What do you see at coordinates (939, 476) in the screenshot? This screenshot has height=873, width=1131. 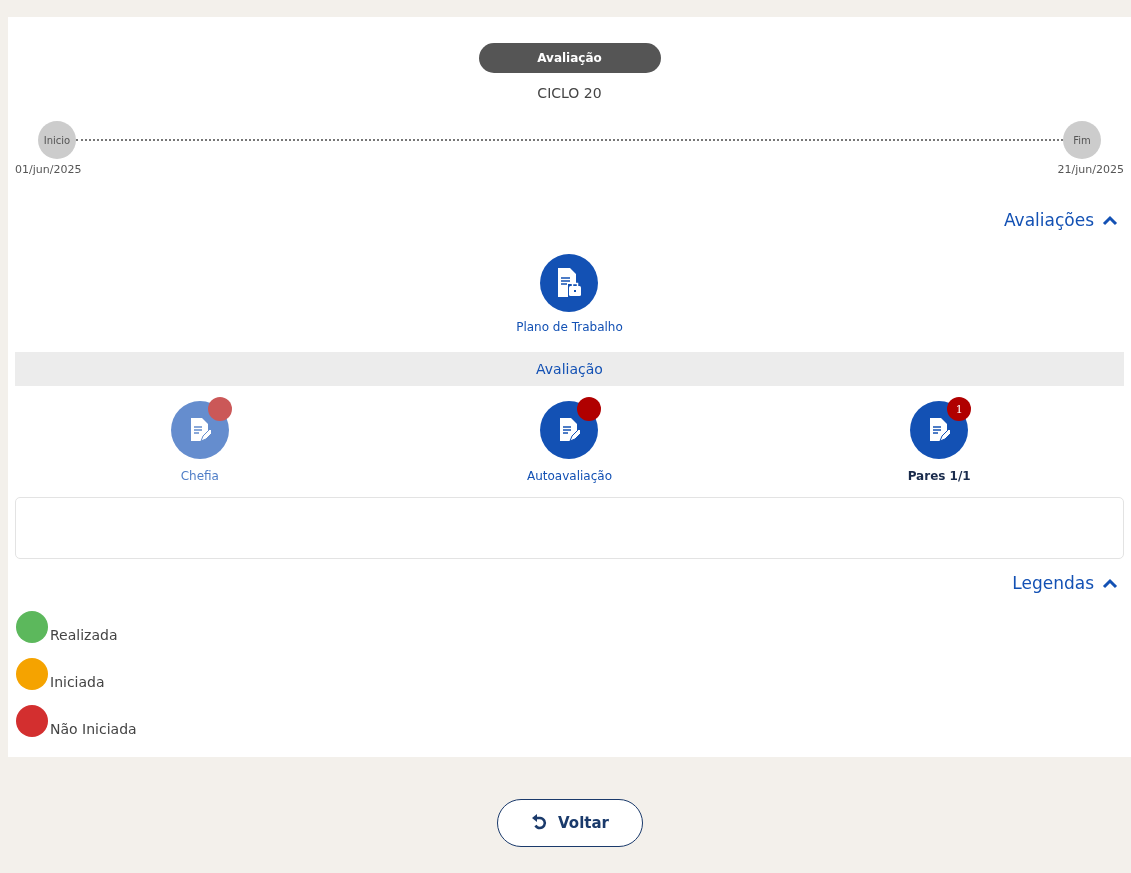 I see `evaluation-label: Pares 1/1` at bounding box center [939, 476].